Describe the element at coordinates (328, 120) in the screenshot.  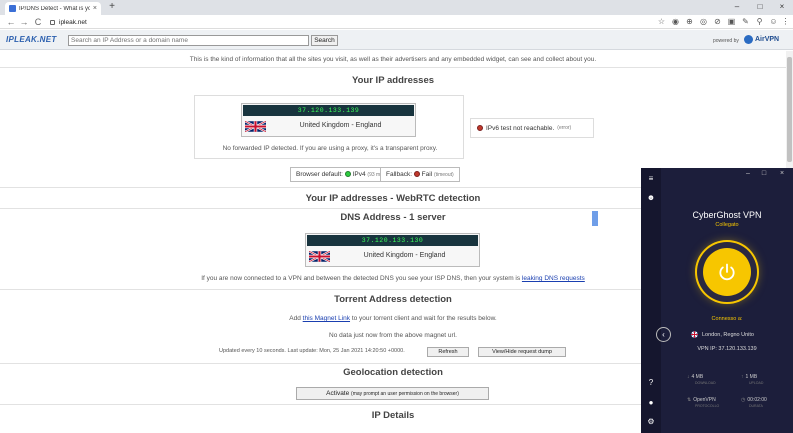
I see `ip-card: 37.120.133.139 United Kingdom - England` at that location.